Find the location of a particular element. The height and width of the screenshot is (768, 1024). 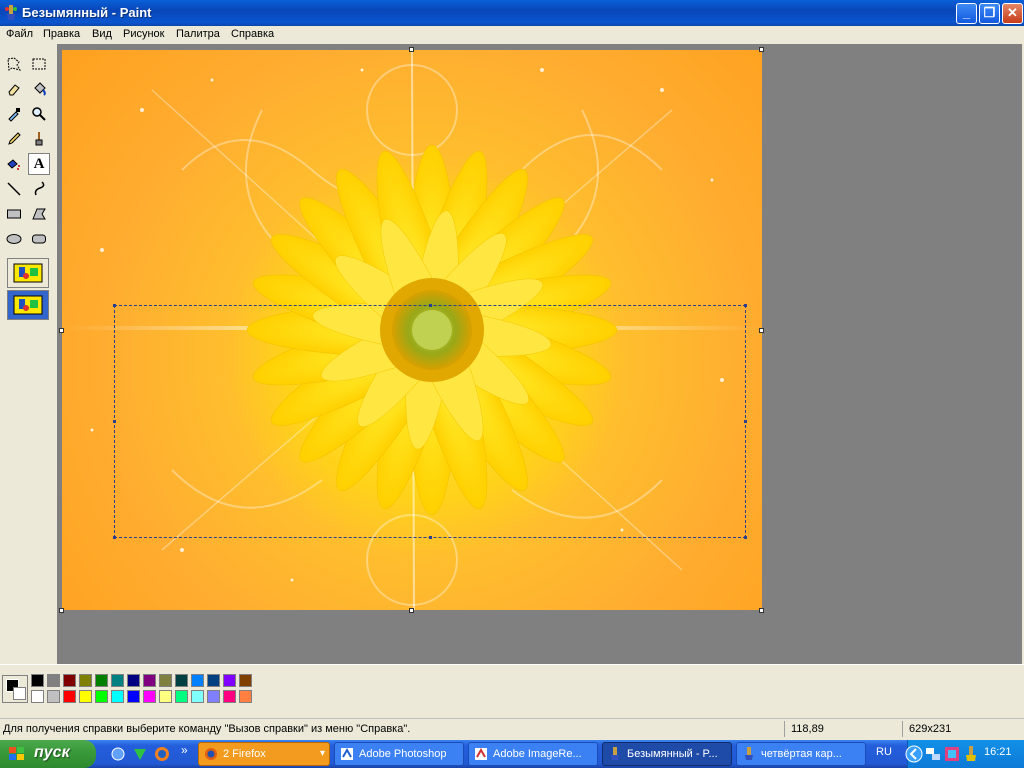

task-firefox: 2 Firefox ▾ is located at coordinates (264, 754).